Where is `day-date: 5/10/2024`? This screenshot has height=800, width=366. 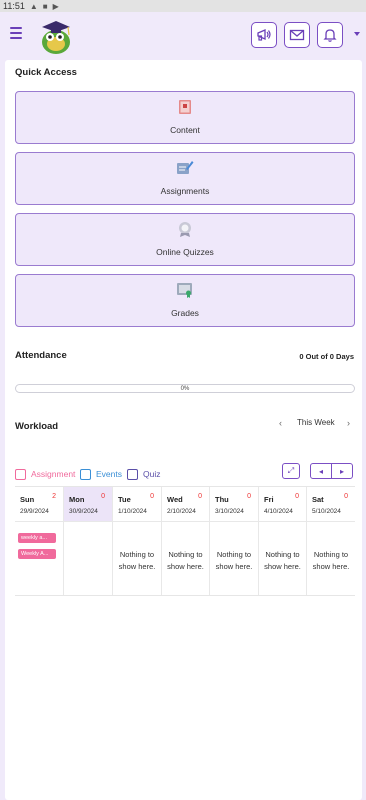 day-date: 5/10/2024 is located at coordinates (326, 511).